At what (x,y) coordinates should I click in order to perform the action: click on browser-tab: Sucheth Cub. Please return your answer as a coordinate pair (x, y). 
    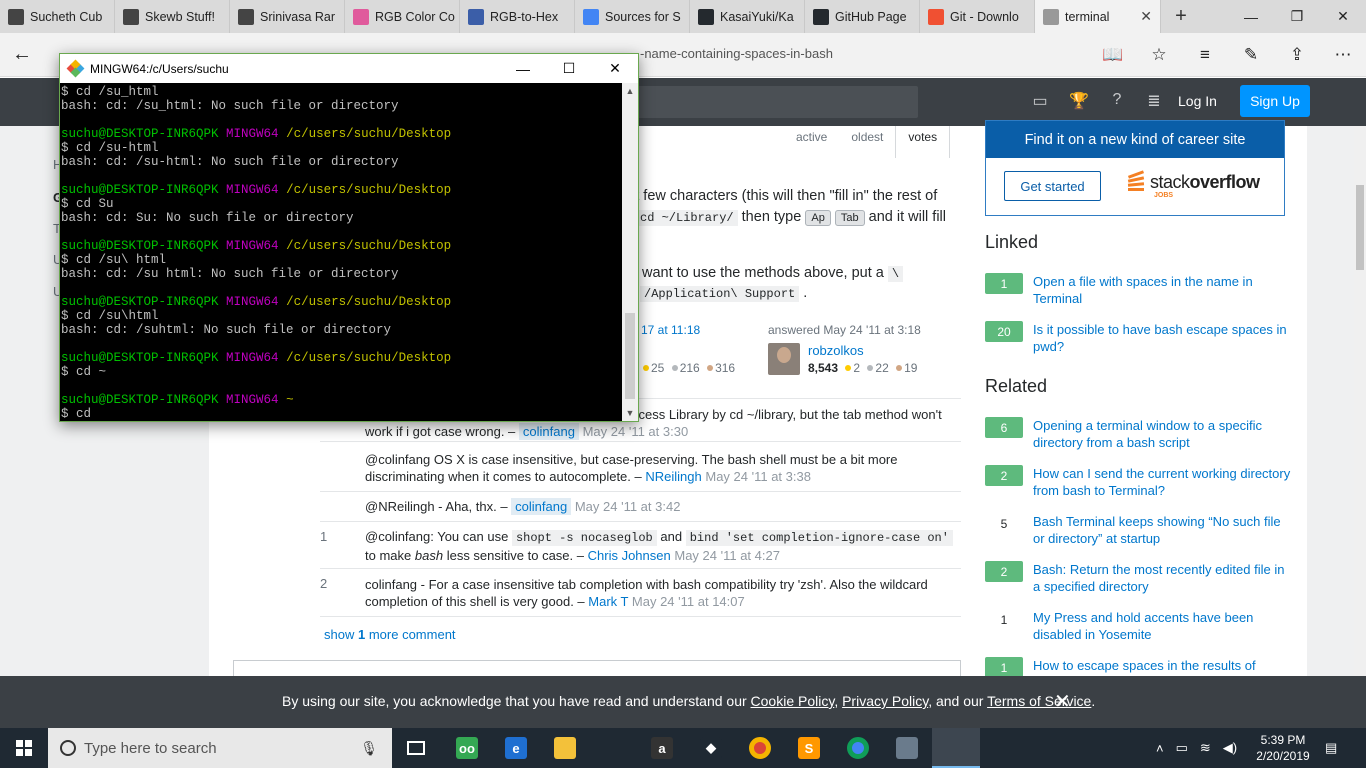
    Looking at the image, I should click on (57, 16).